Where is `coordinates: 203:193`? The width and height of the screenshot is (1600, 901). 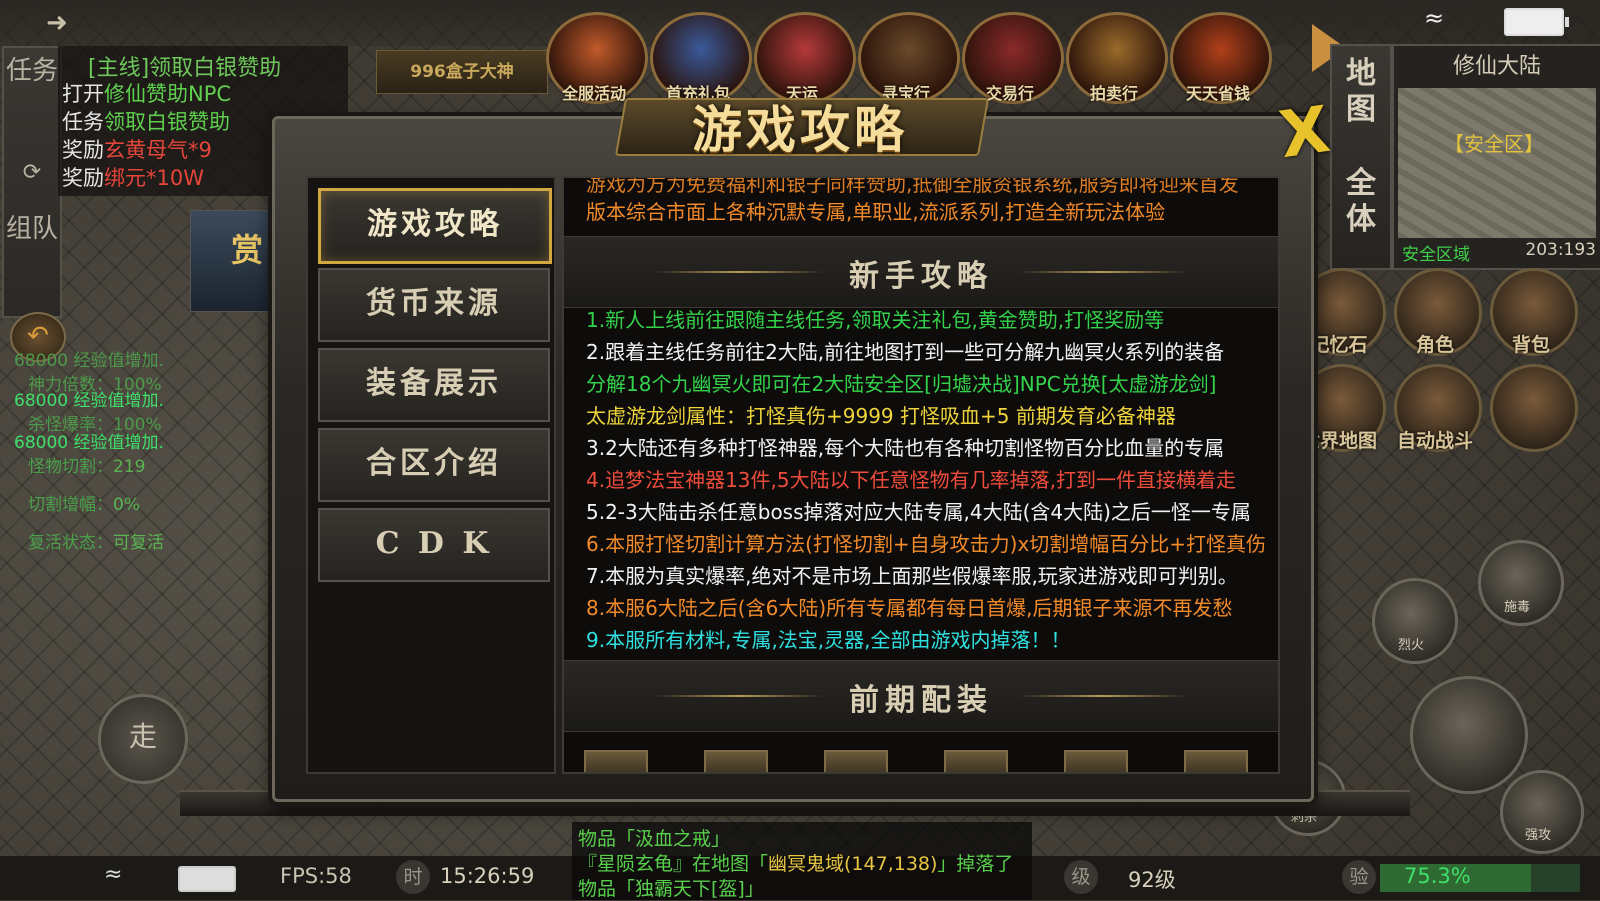 coordinates: 203:193 is located at coordinates (1560, 250).